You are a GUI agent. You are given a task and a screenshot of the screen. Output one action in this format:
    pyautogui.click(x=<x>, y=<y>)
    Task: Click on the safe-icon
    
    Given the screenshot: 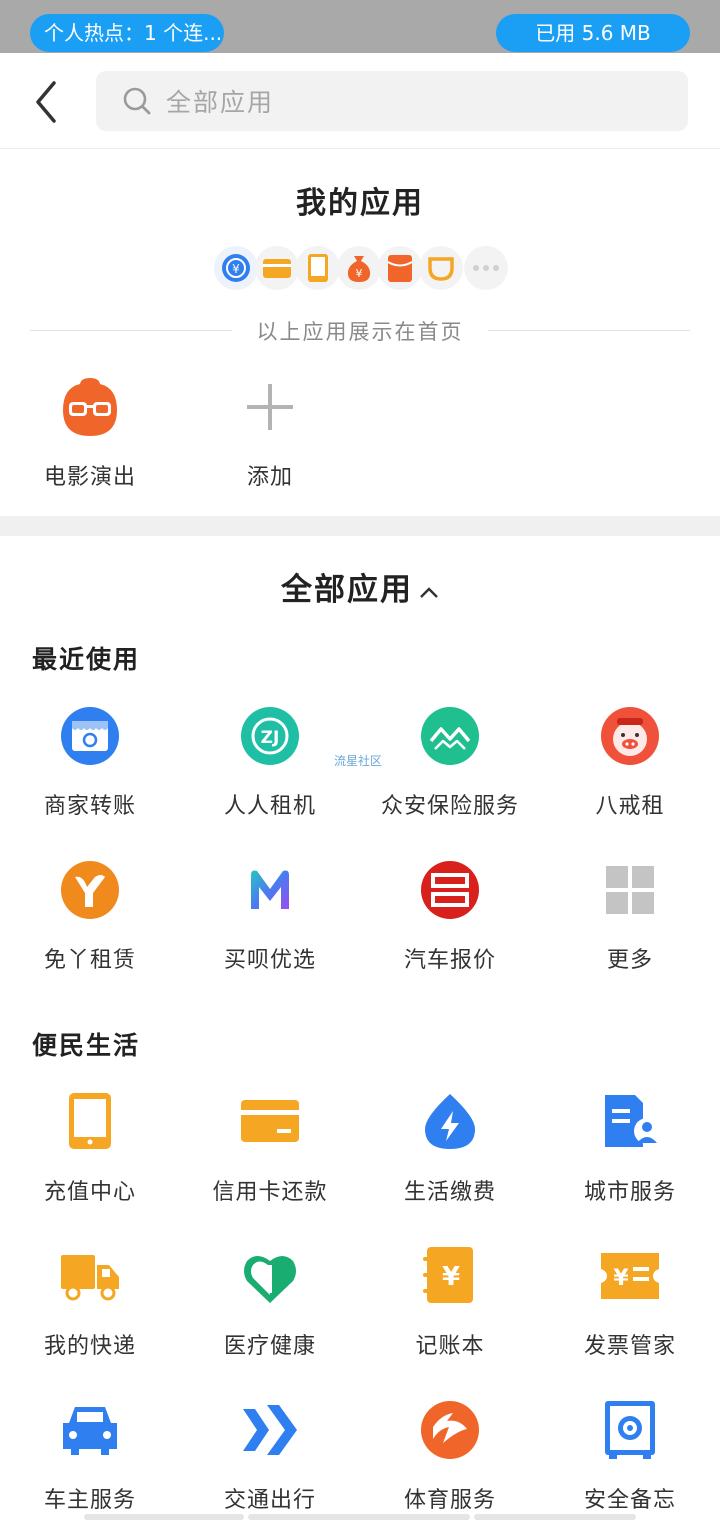 What is the action you would take?
    pyautogui.click(x=630, y=1430)
    